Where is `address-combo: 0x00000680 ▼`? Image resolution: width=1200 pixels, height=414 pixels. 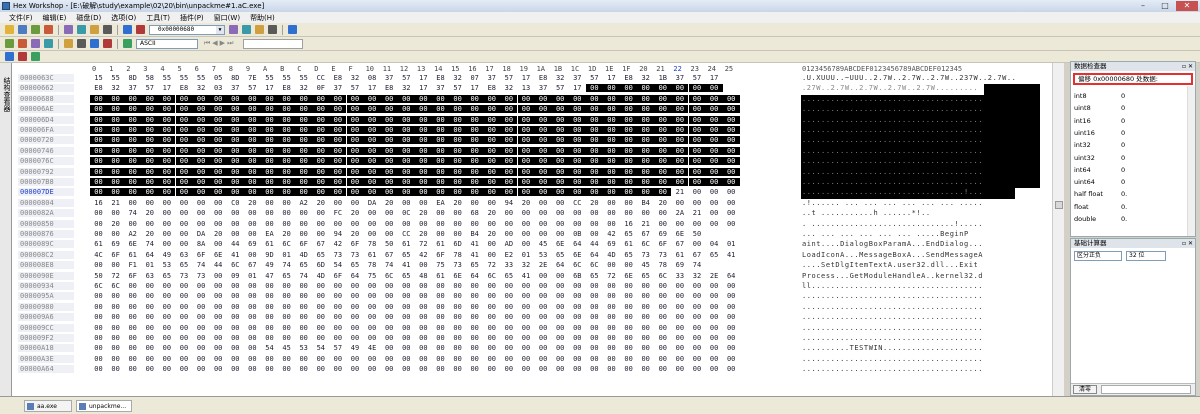
address-combo: 0x00000680 ▼ is located at coordinates (187, 29).